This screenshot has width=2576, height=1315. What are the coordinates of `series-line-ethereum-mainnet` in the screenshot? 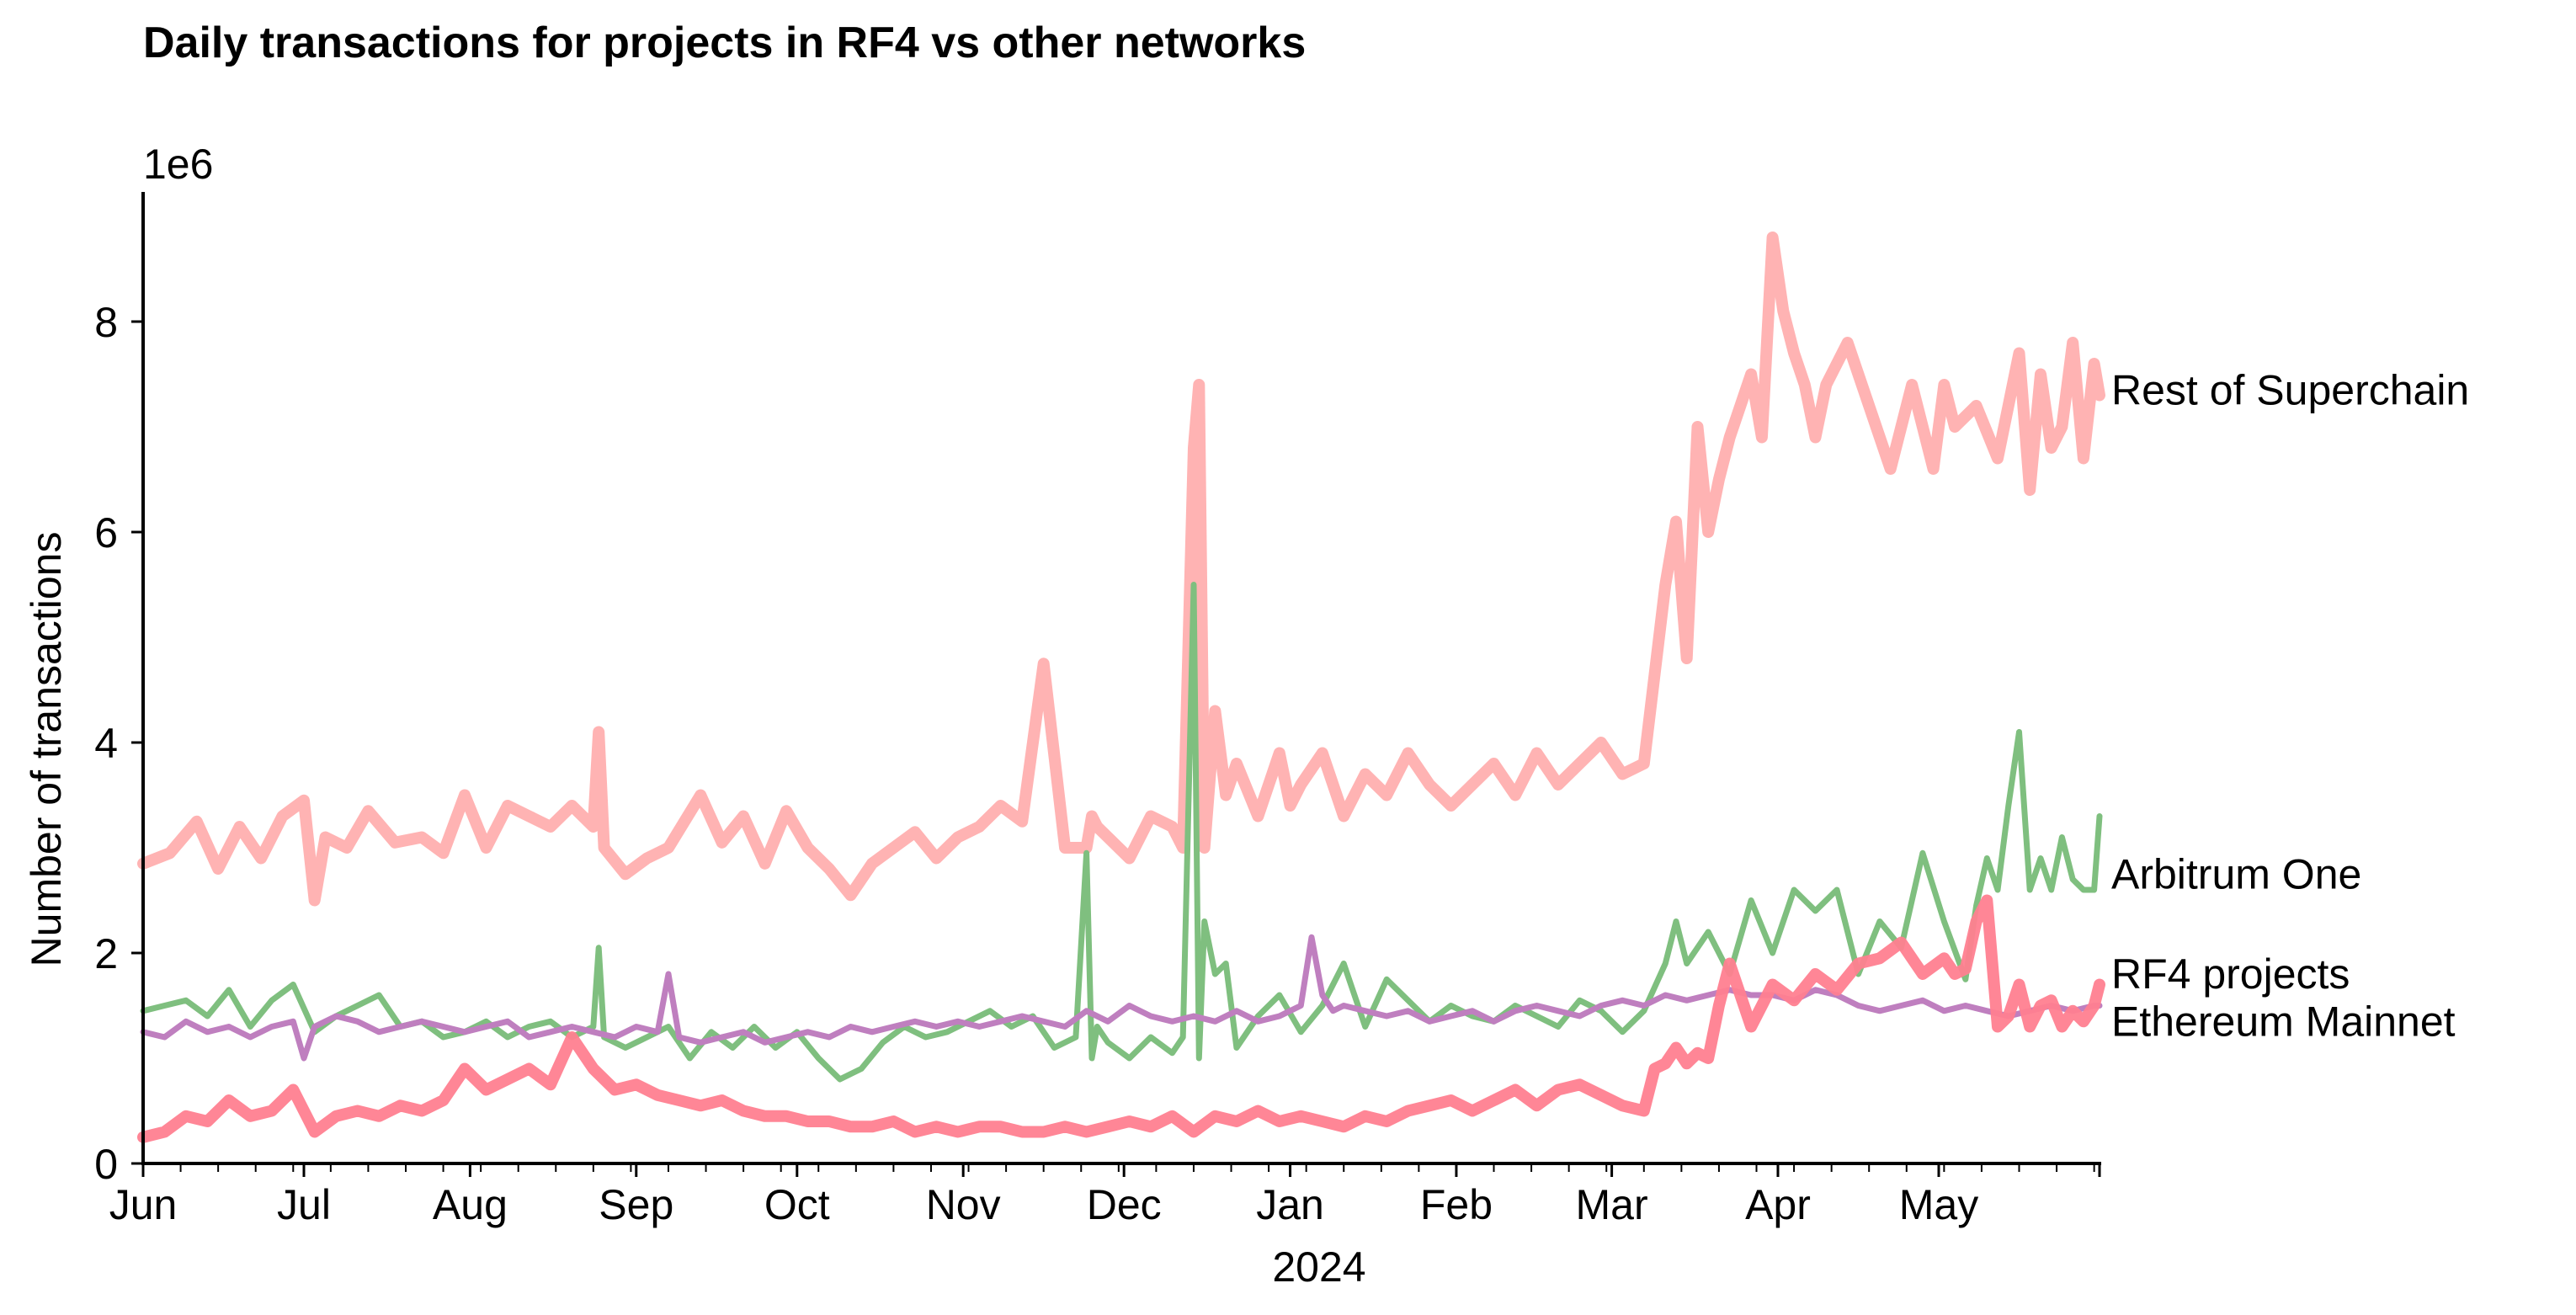 It's located at (1121, 998).